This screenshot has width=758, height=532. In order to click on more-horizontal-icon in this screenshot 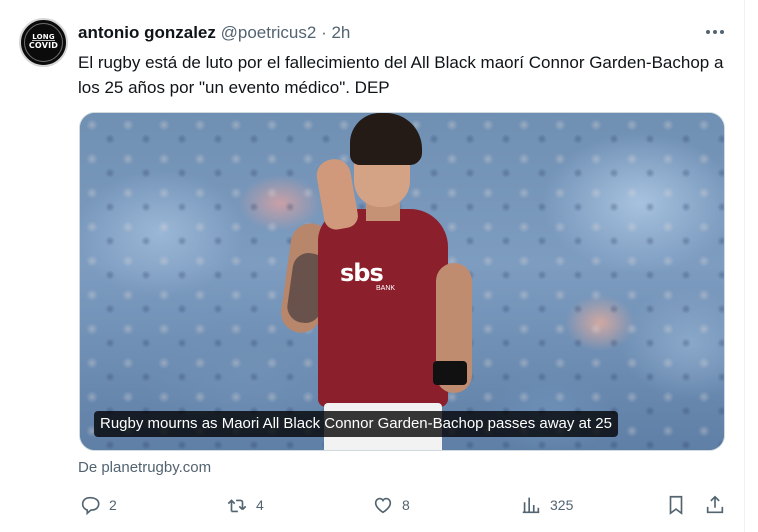, I will do `click(715, 32)`.